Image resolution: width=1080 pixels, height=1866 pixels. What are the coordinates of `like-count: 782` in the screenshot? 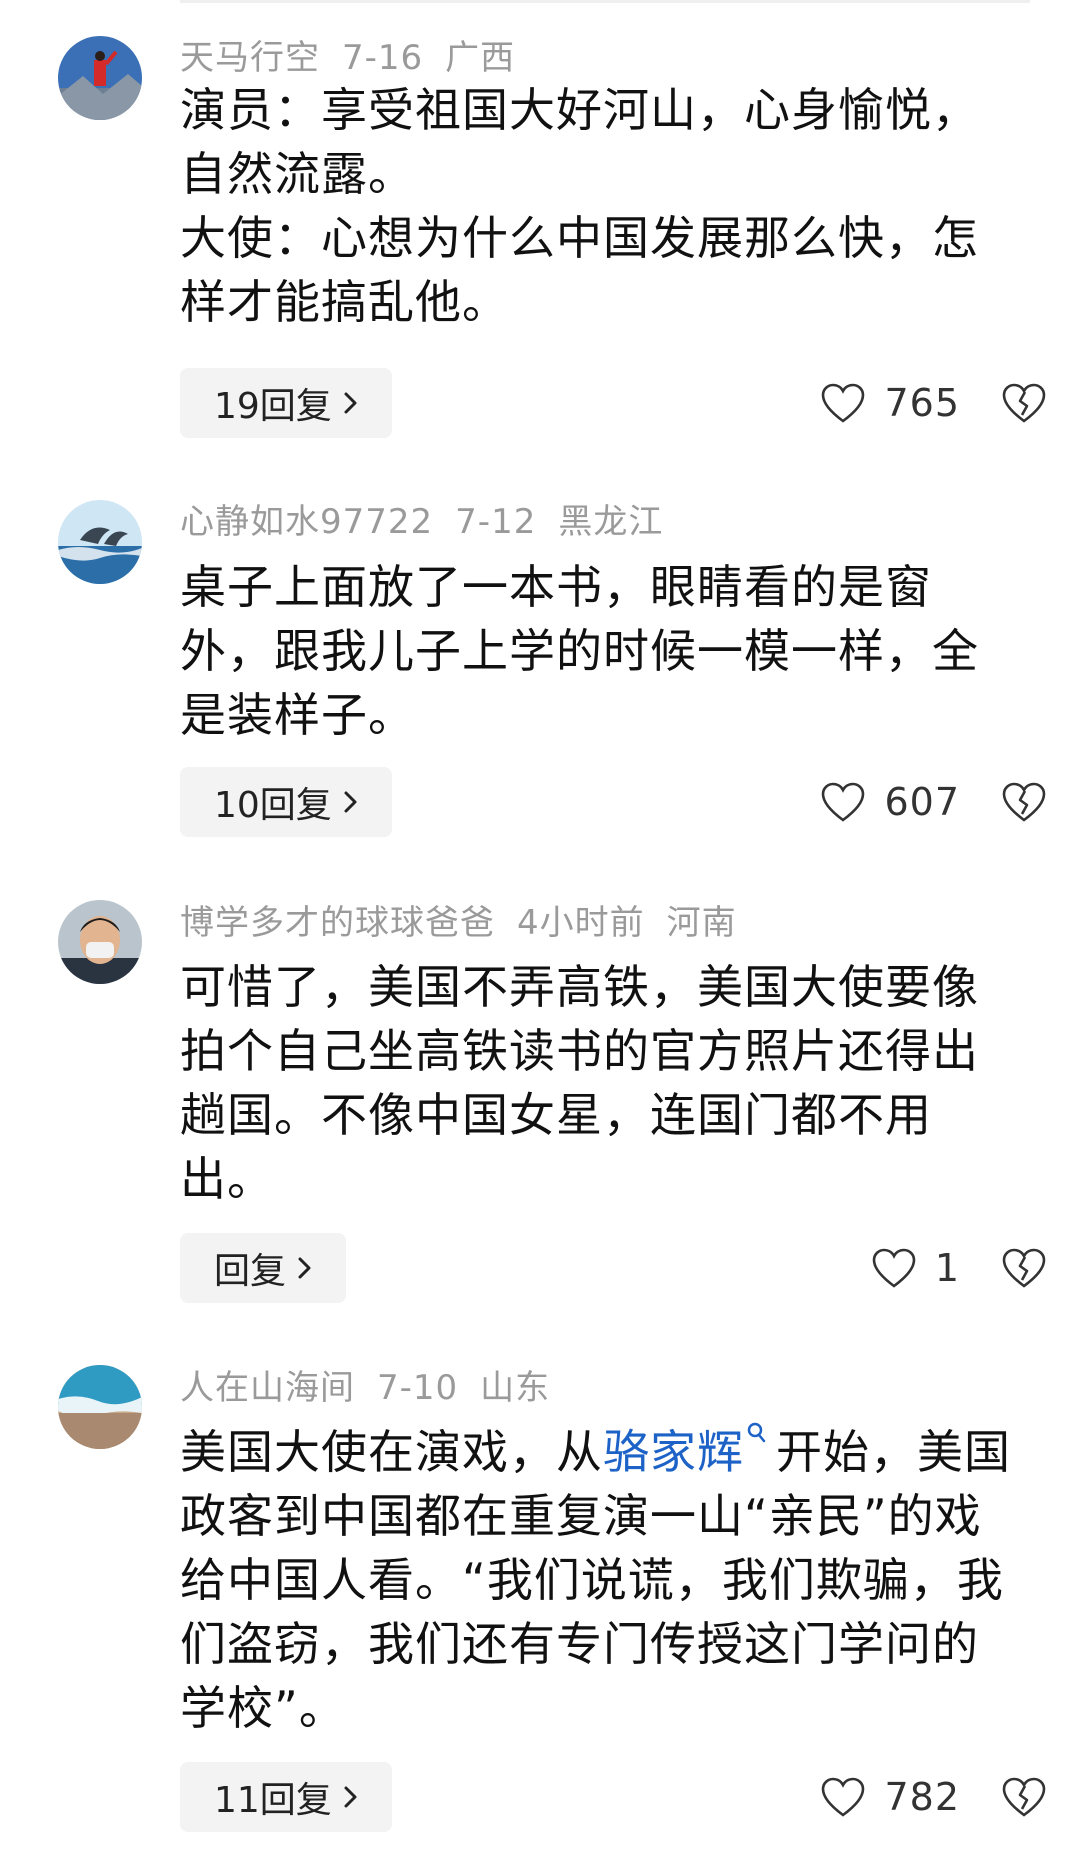 It's located at (922, 1797).